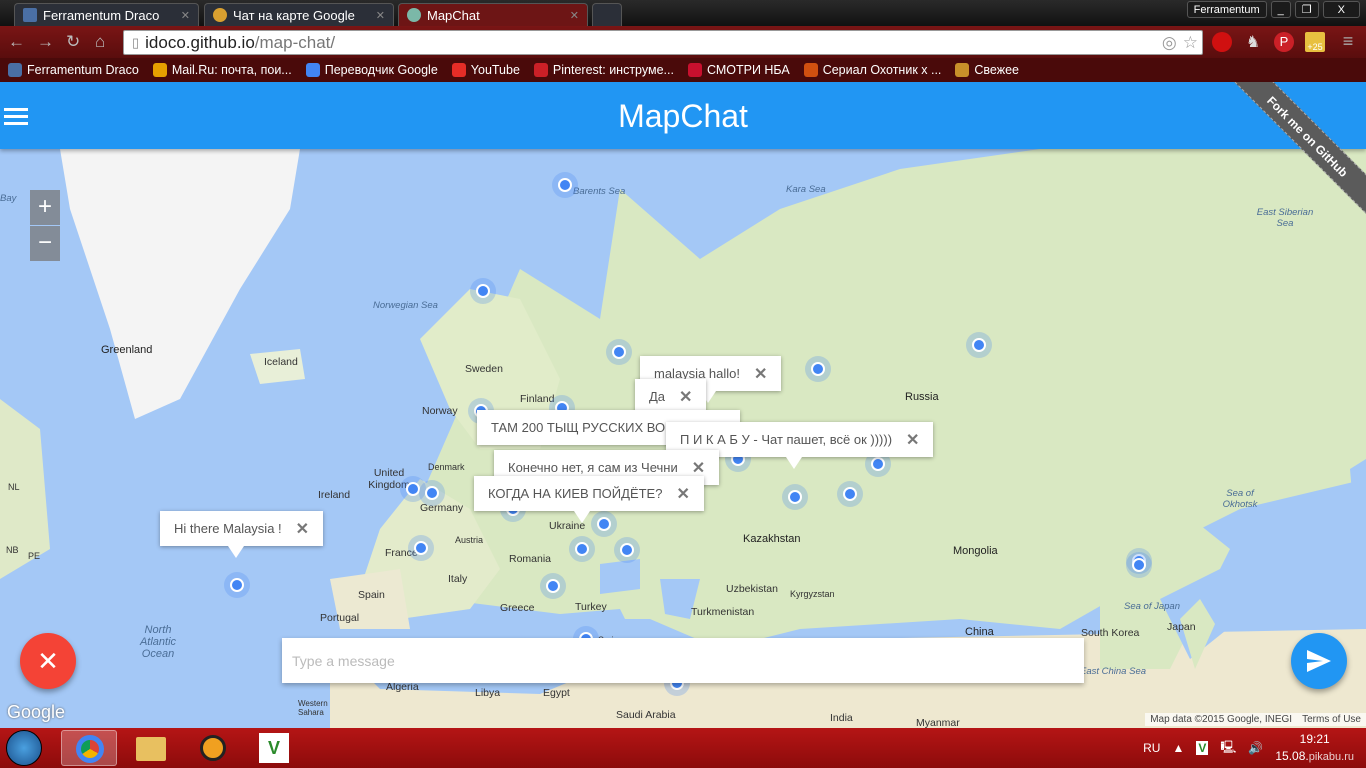 The width and height of the screenshot is (1366, 768). What do you see at coordinates (158, 642) in the screenshot?
I see `map-label: North Atlantic Ocean` at bounding box center [158, 642].